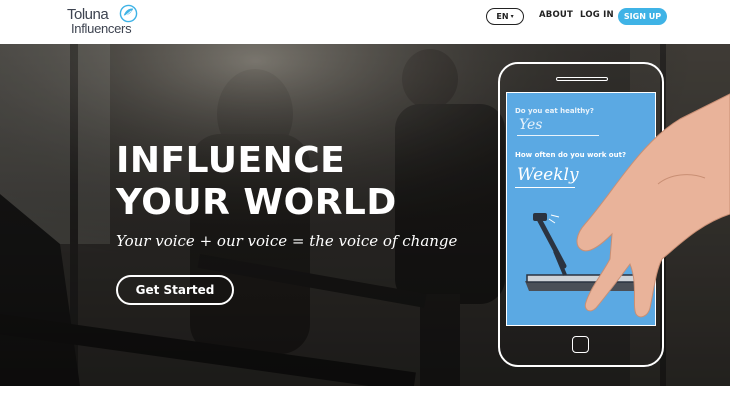  I want to click on signup-button: SIGN UP, so click(642, 16).